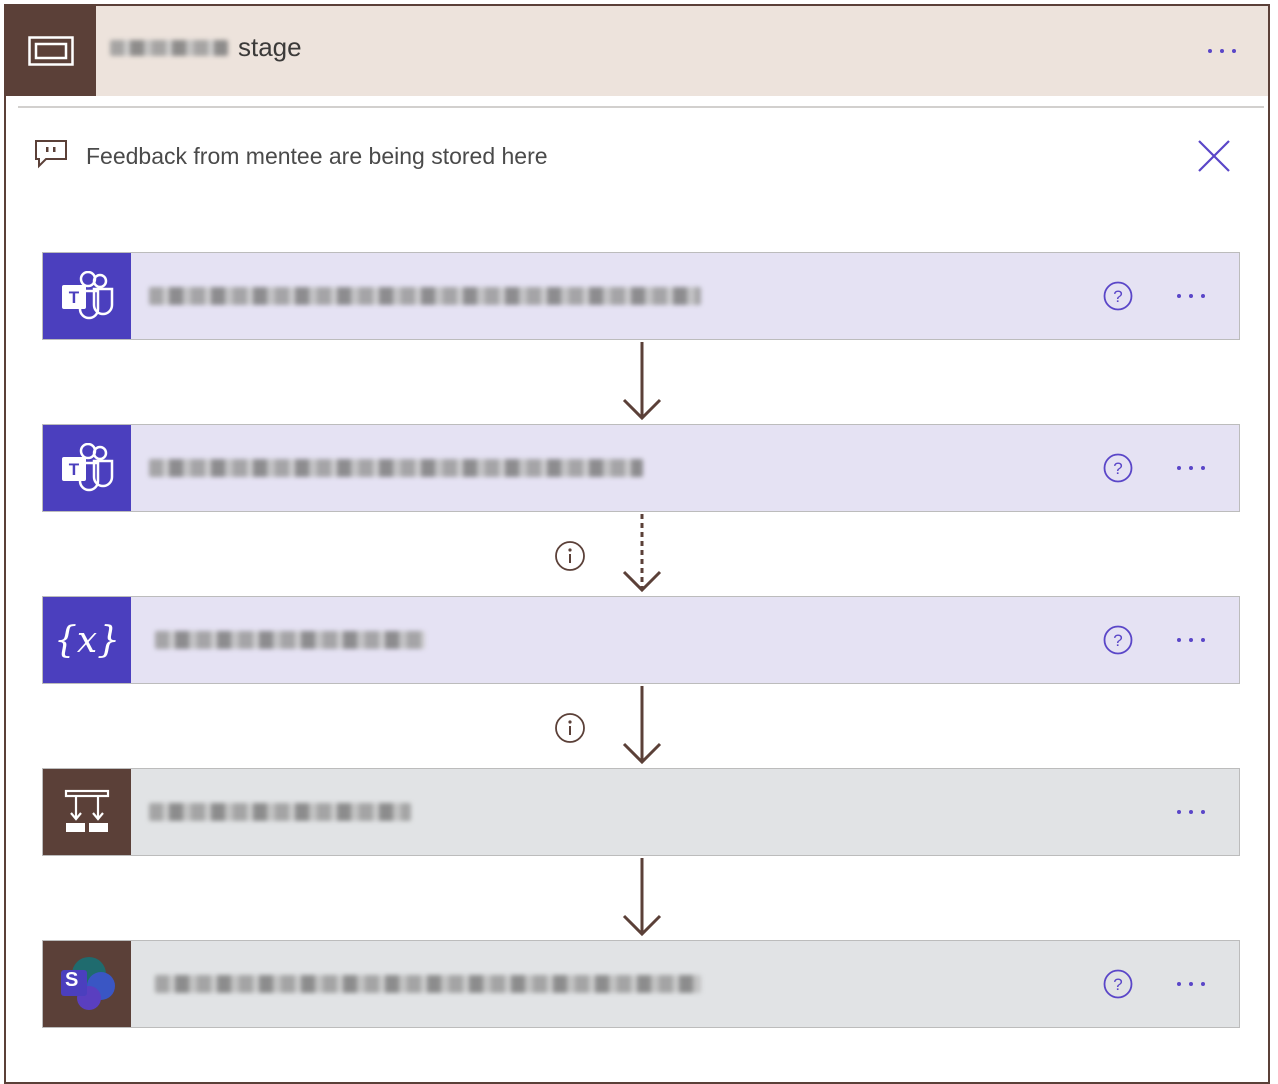 This screenshot has height=1084, width=1278. Describe the element at coordinates (270, 47) in the screenshot. I see `scope-title-suffix: stage` at that location.